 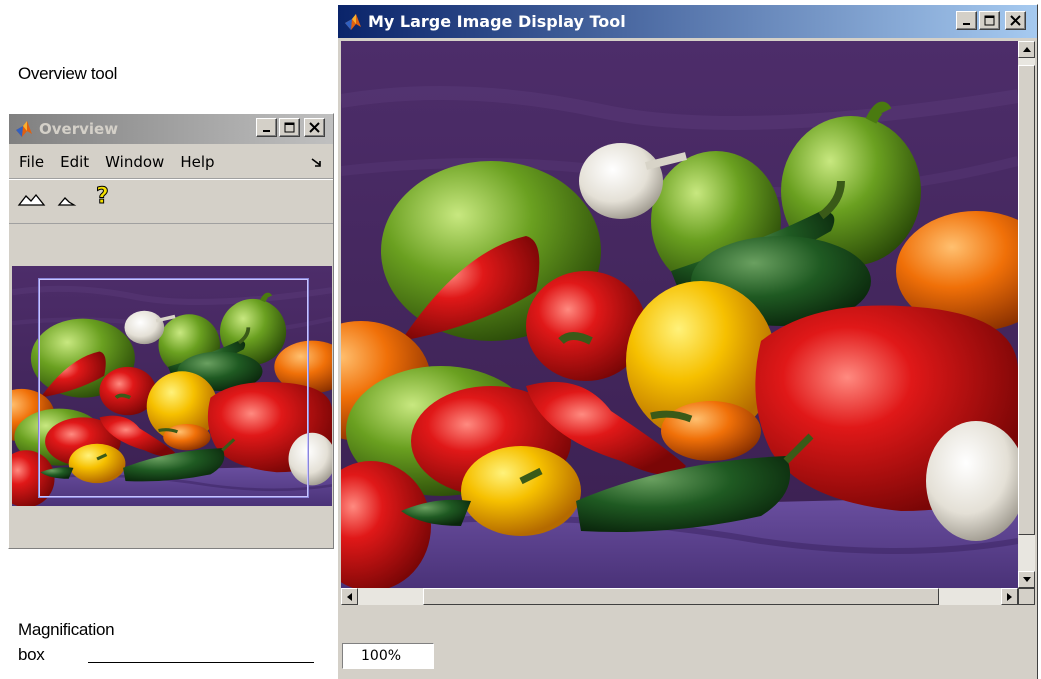 I want to click on menu-edit: Edit, so click(x=74, y=162).